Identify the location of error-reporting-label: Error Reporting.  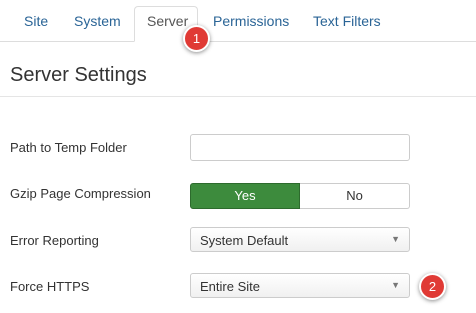
(54, 240).